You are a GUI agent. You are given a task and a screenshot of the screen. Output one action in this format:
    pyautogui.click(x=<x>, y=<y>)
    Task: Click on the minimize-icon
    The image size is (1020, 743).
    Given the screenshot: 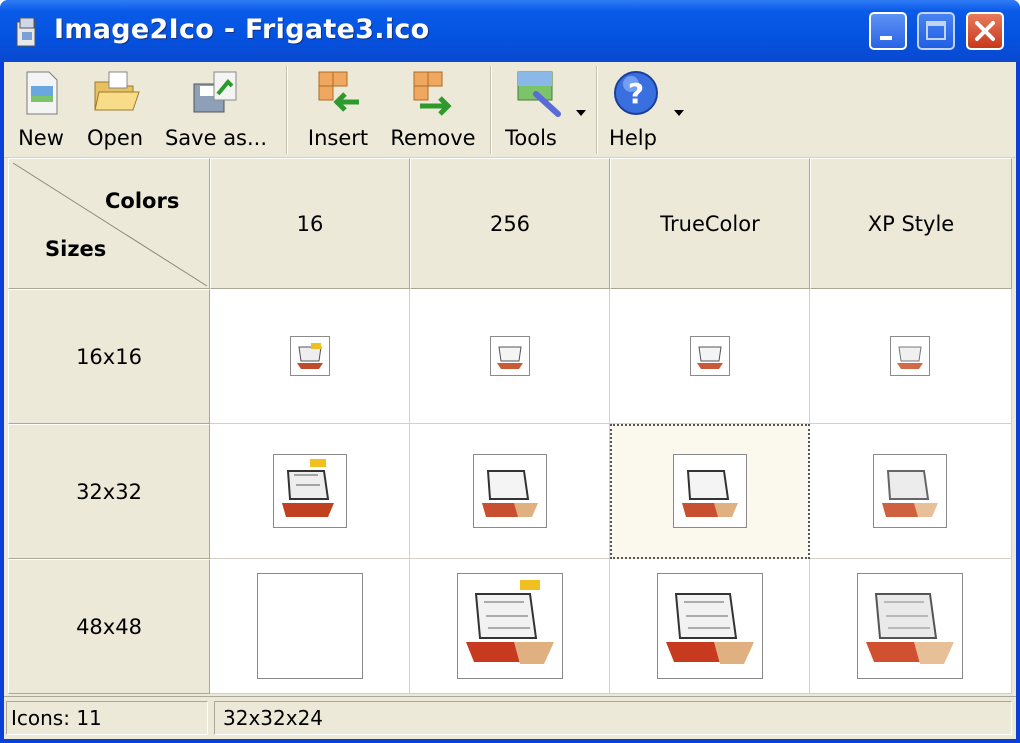 What is the action you would take?
    pyautogui.click(x=886, y=38)
    